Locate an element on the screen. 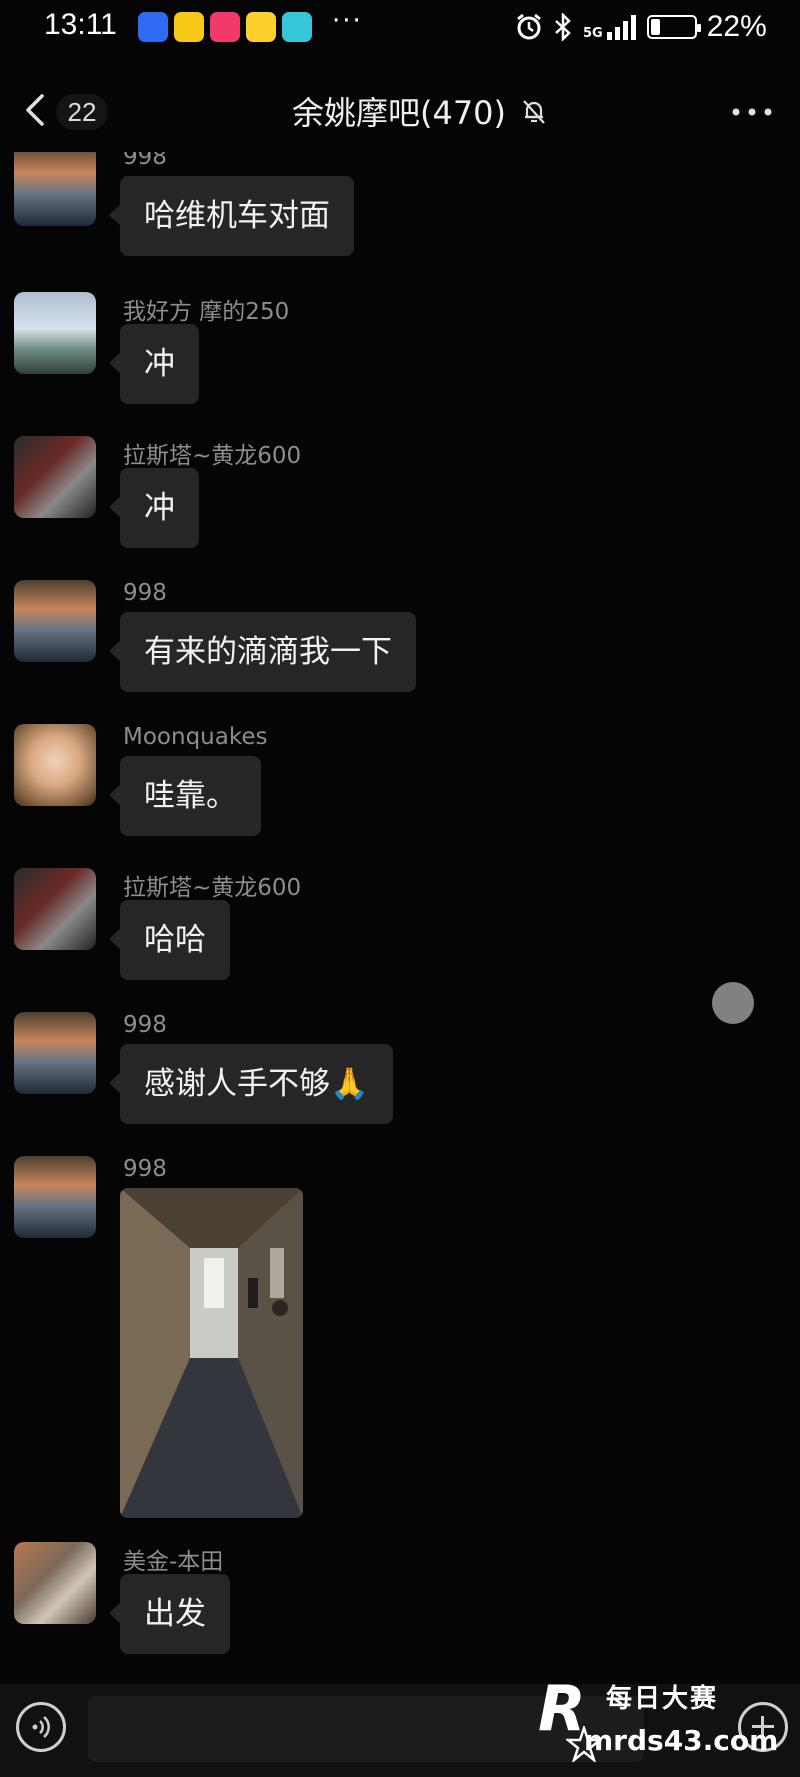  voice-wave-icon is located at coordinates (41, 1727).